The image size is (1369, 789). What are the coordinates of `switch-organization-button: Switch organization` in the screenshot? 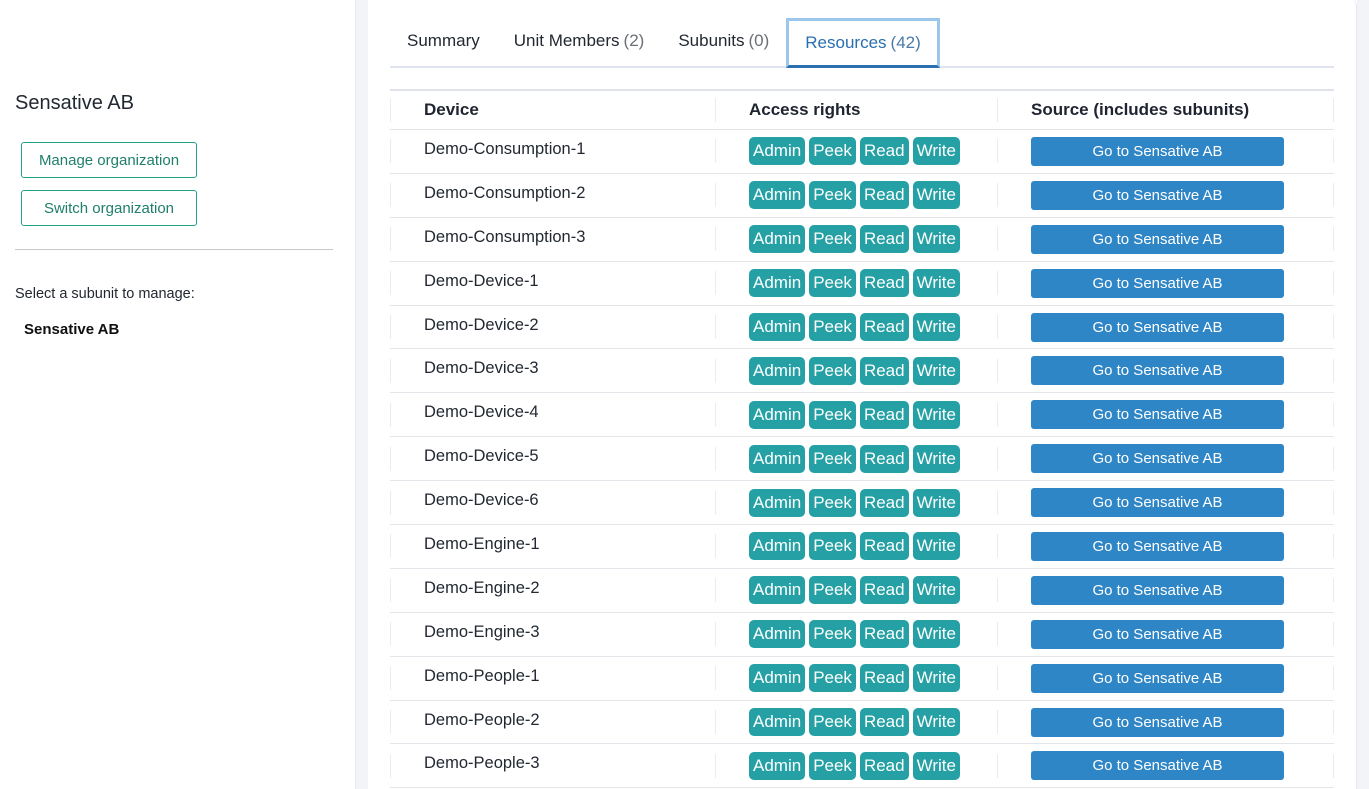 It's located at (109, 208).